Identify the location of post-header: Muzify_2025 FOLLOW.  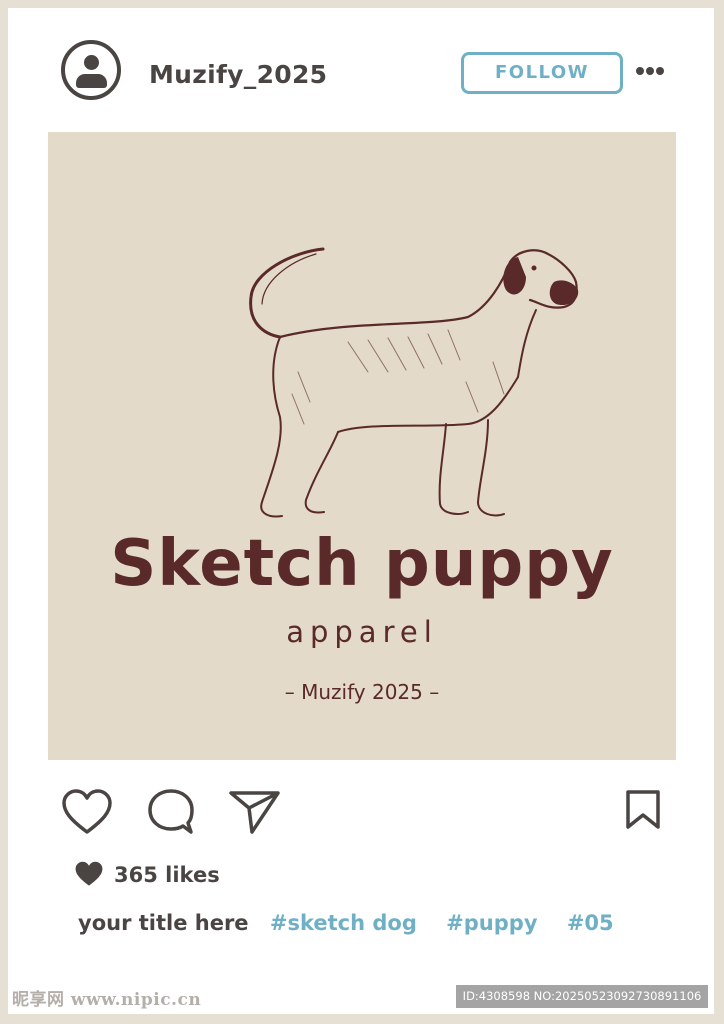
(361, 68).